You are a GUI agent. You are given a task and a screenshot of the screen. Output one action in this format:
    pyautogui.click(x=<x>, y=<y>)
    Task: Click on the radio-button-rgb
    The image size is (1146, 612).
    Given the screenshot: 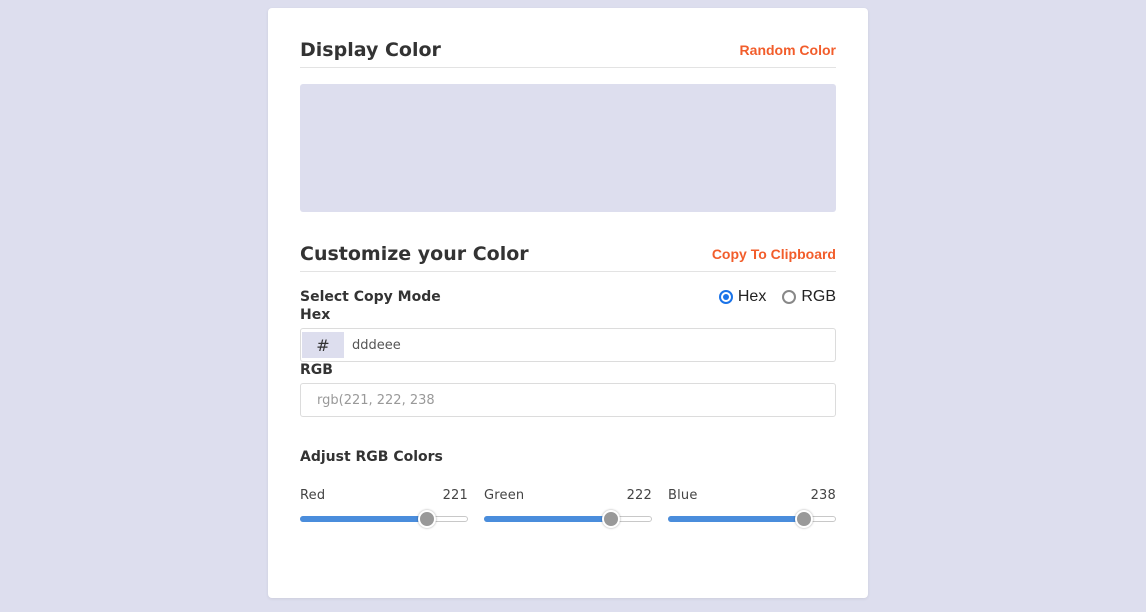 What is the action you would take?
    pyautogui.click(x=789, y=297)
    